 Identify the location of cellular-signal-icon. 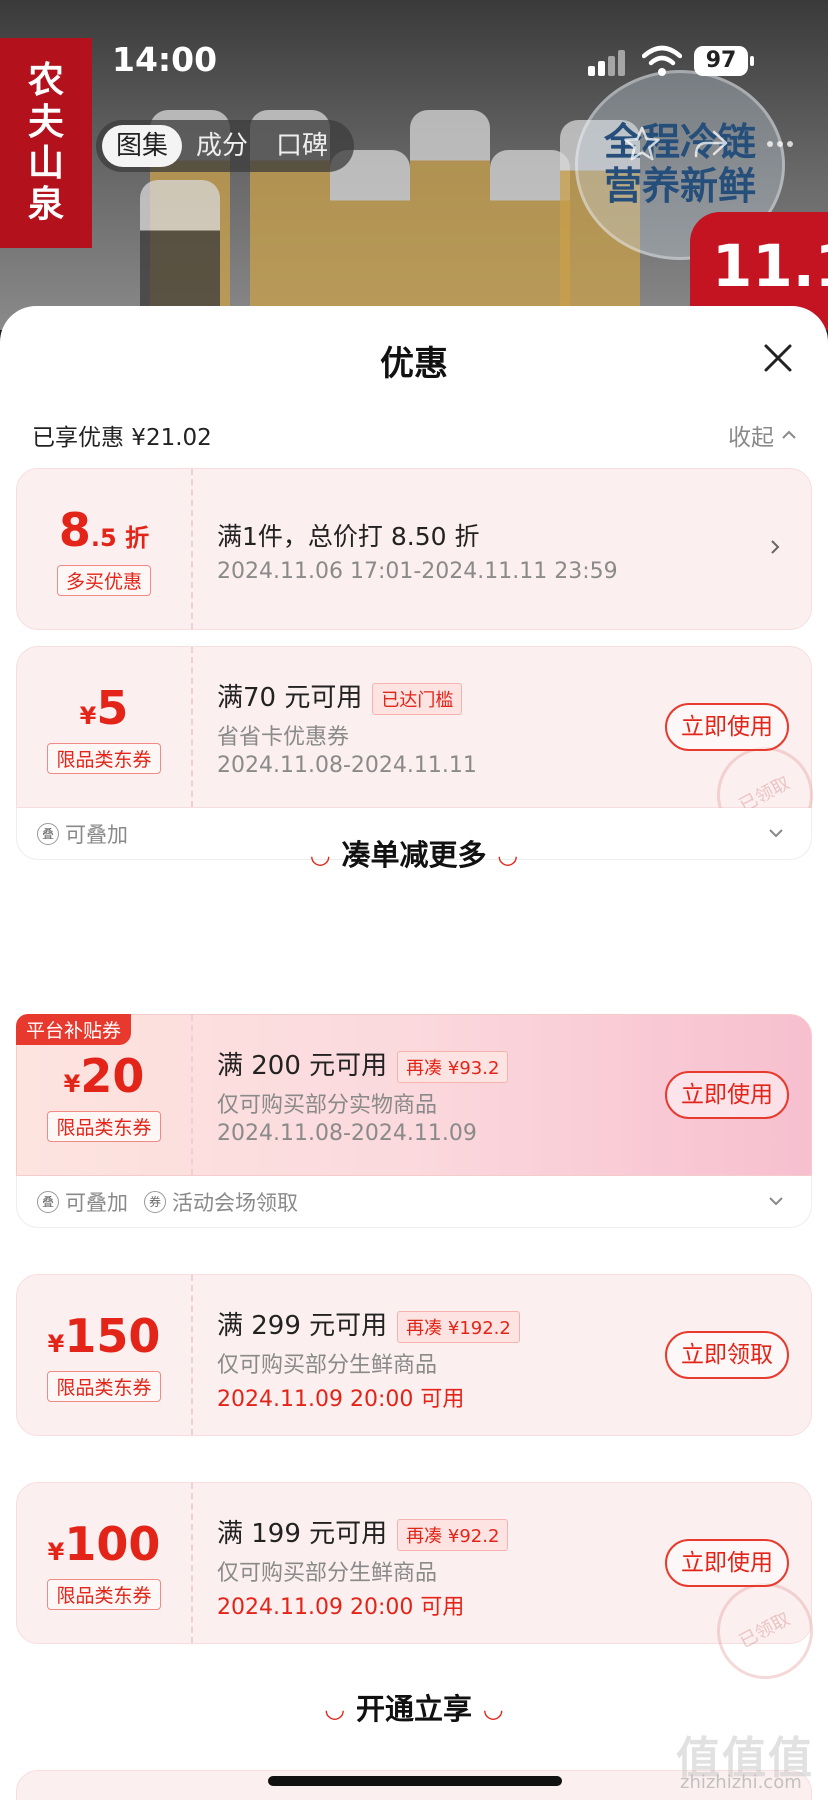
(608, 63).